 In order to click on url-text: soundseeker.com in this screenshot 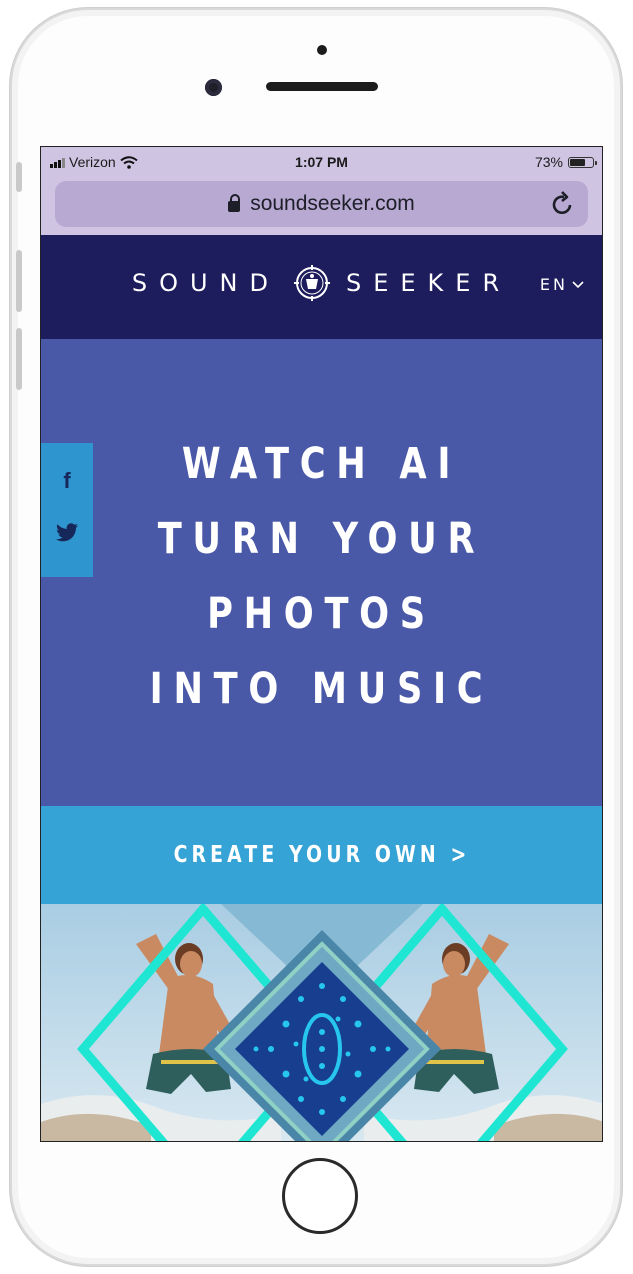, I will do `click(332, 204)`.